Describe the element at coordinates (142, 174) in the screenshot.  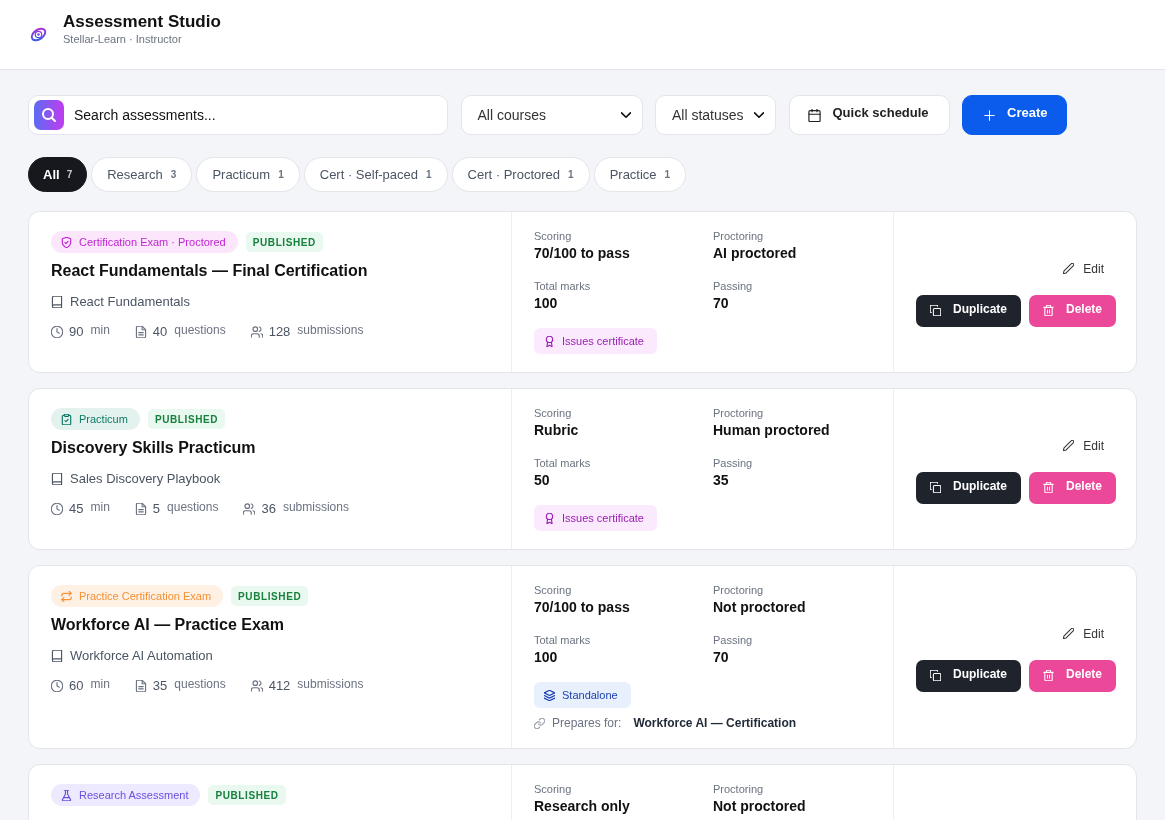
I see `filter-tab: Research 3` at that location.